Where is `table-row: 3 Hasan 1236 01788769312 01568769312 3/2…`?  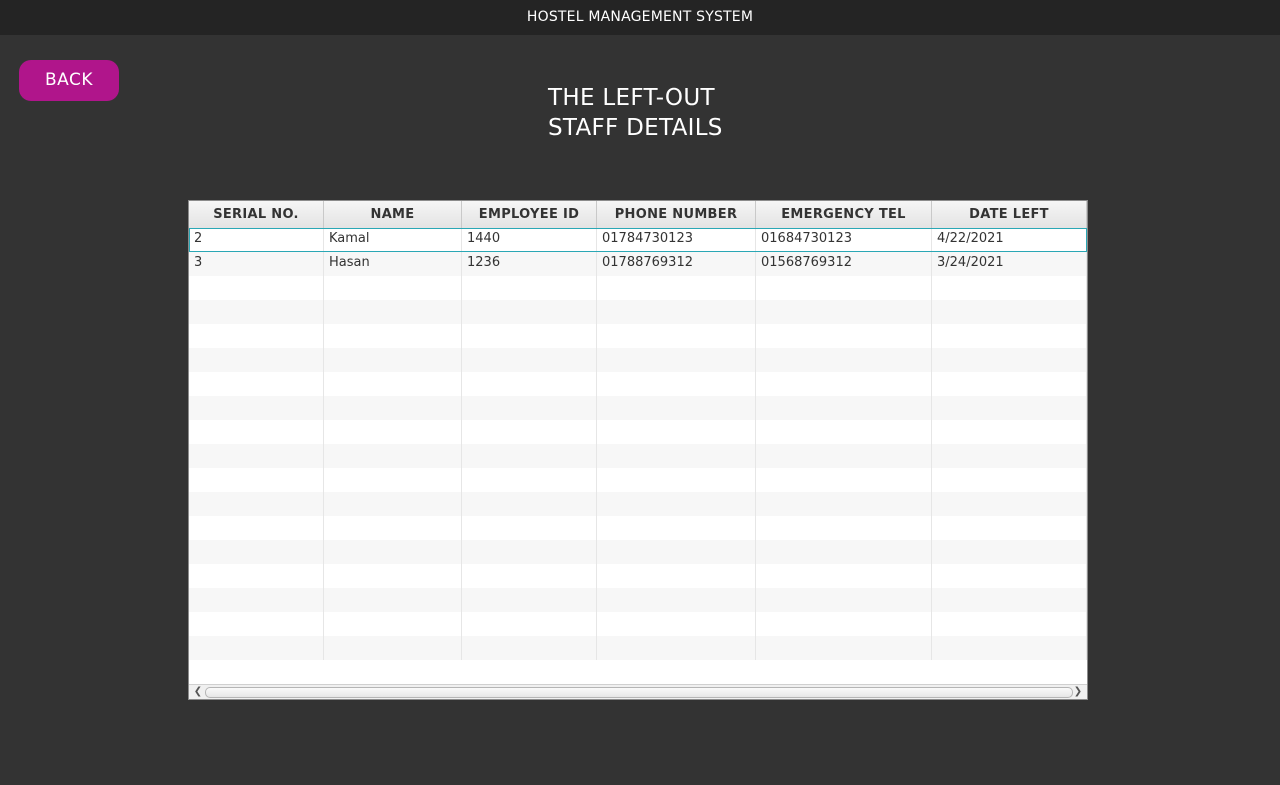 table-row: 3 Hasan 1236 01788769312 01568769312 3/2… is located at coordinates (638, 264).